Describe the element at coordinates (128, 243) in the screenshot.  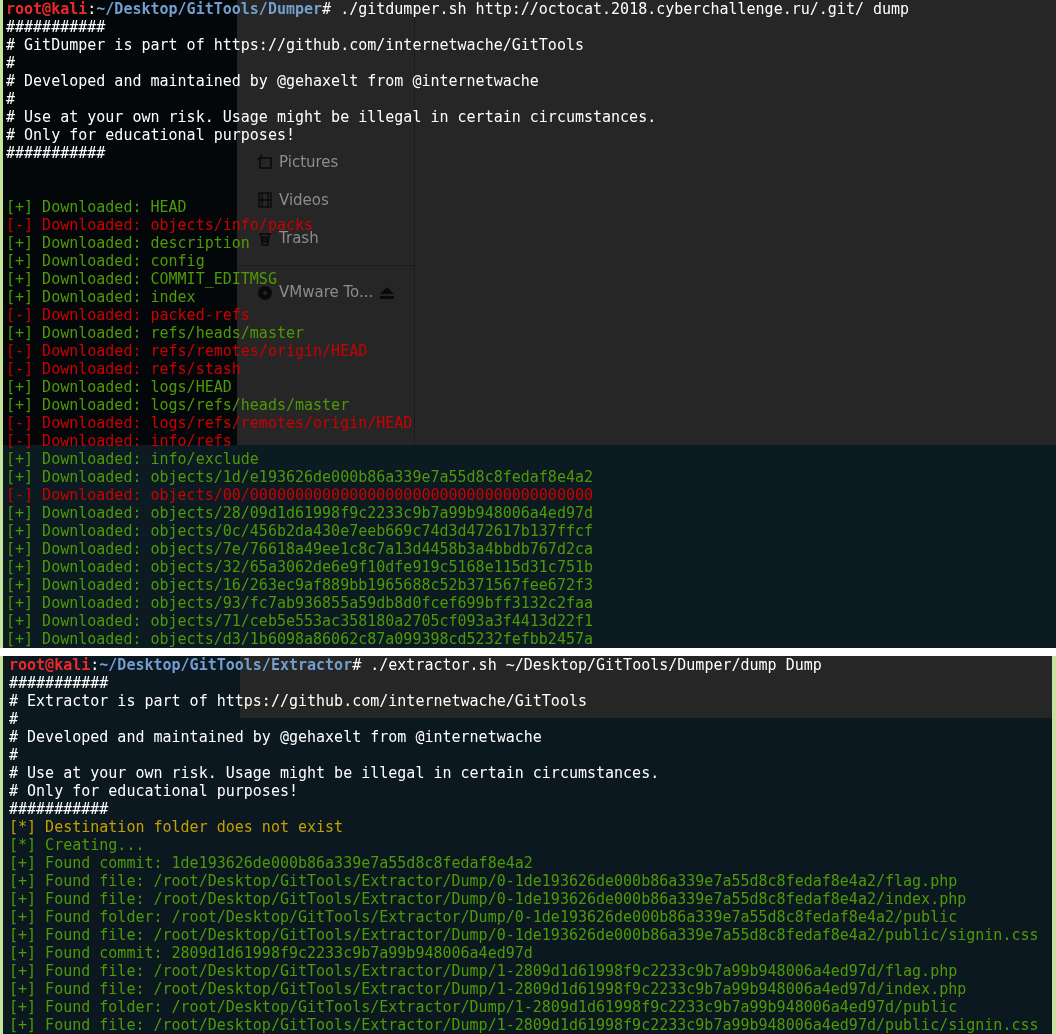
I see `terminal-line: [+] Downloaded: description` at that location.